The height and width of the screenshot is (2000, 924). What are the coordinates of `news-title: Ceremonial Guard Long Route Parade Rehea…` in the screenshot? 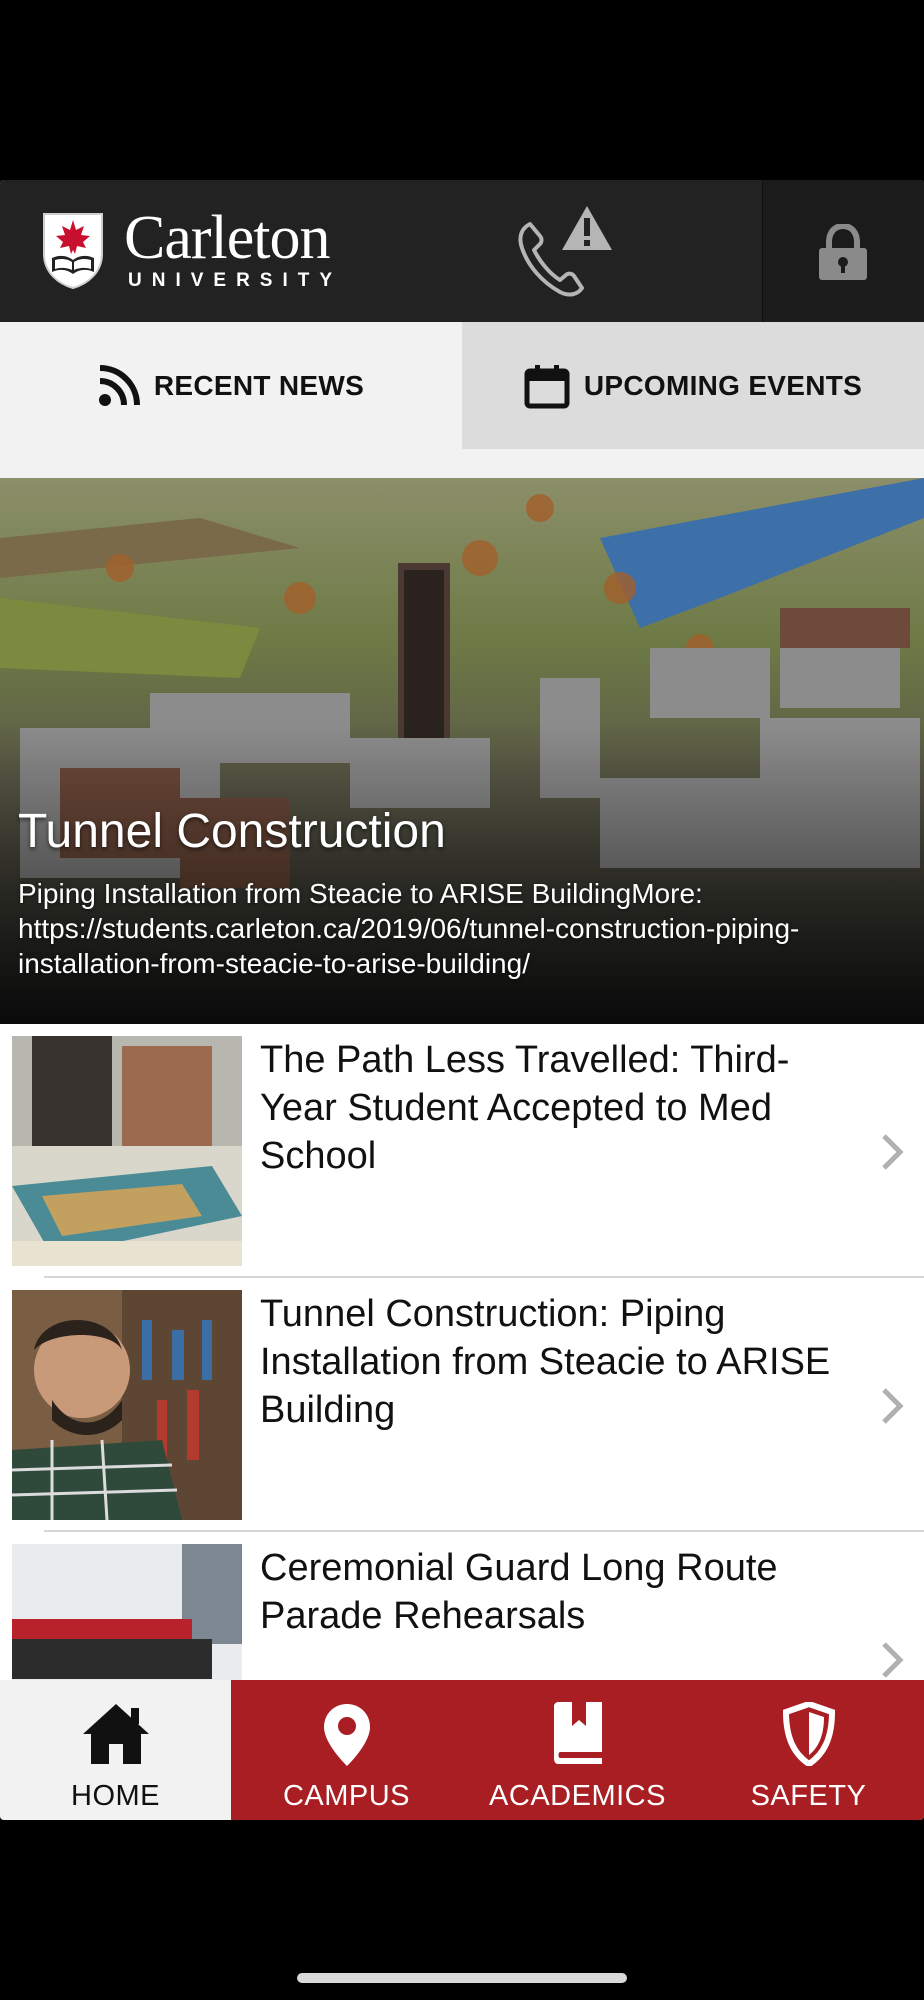 It's located at (519, 1592).